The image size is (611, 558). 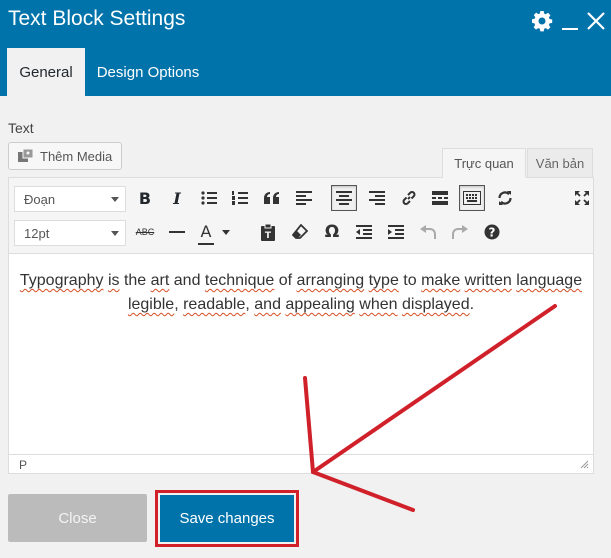 I want to click on content-text: of, so click(x=285, y=280).